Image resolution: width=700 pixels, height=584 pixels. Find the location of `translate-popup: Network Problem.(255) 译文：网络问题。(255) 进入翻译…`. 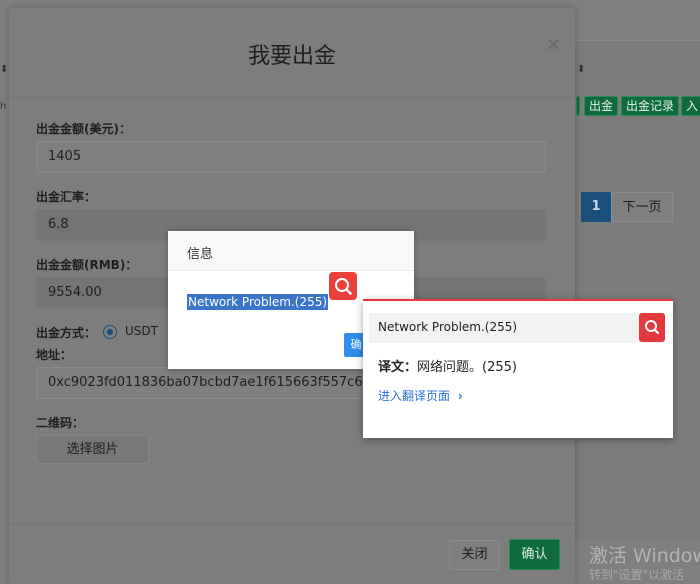

translate-popup: Network Problem.(255) 译文：网络问题。(255) 进入翻译… is located at coordinates (518, 368).